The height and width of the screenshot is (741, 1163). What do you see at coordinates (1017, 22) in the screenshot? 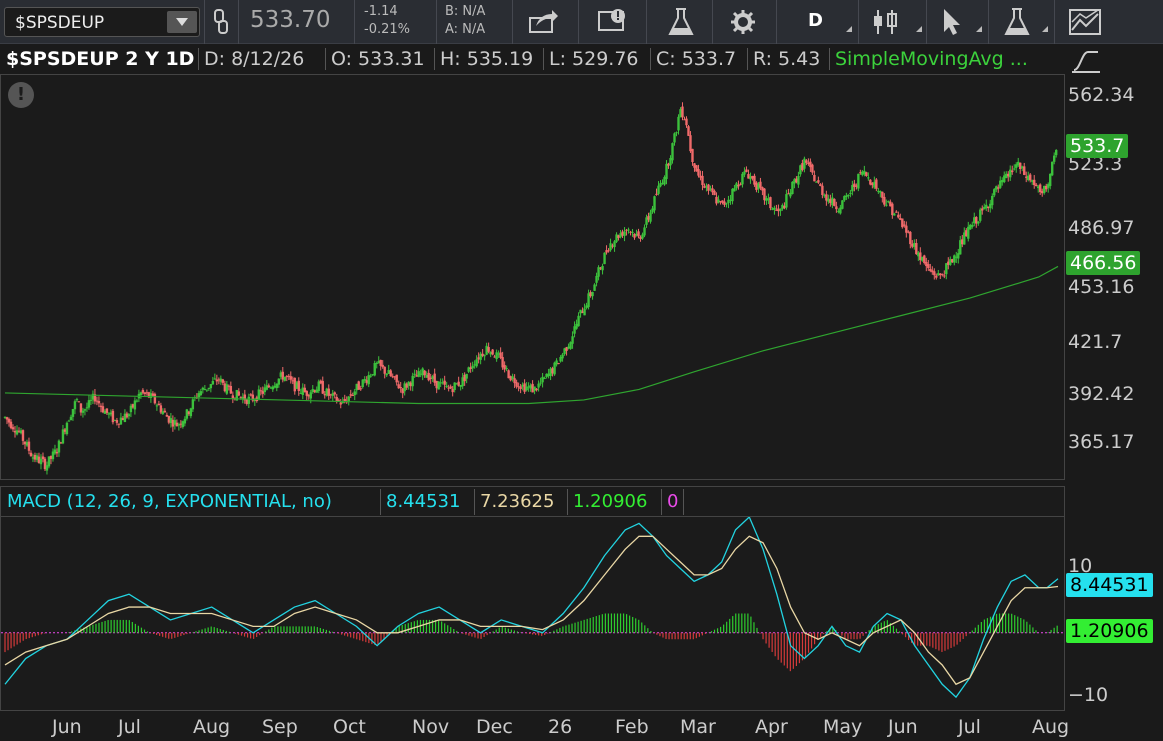
I see `studies-flask-icon` at bounding box center [1017, 22].